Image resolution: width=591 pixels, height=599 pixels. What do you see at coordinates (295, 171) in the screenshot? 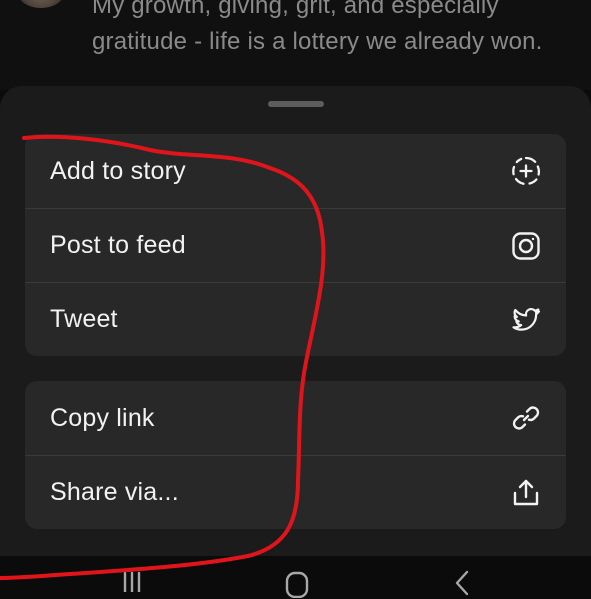
I see `add-to-story-button: Add to story` at bounding box center [295, 171].